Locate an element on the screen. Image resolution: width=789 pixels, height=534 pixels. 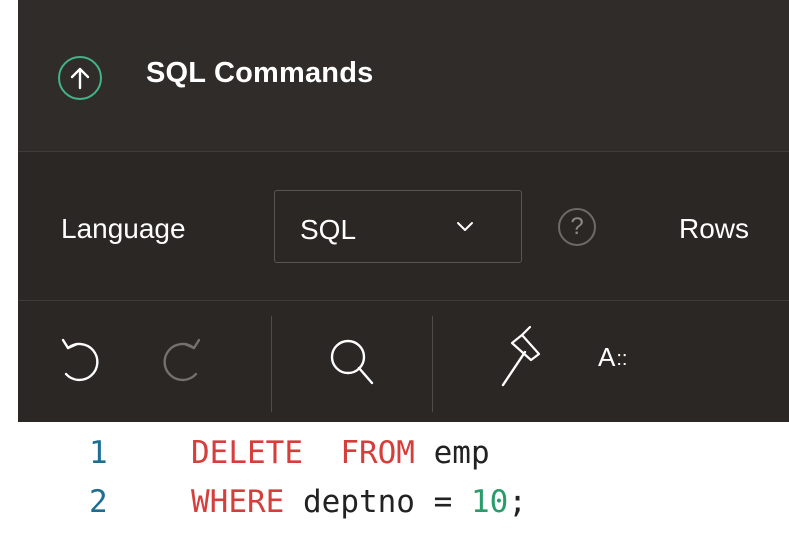
language-select: SQL is located at coordinates (398, 226).